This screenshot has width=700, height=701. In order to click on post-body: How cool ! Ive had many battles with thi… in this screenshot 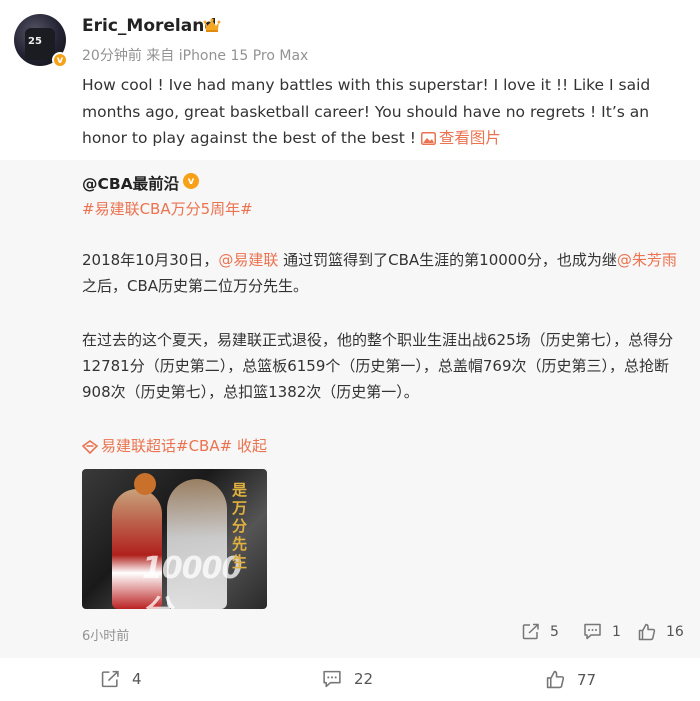, I will do `click(366, 111)`.